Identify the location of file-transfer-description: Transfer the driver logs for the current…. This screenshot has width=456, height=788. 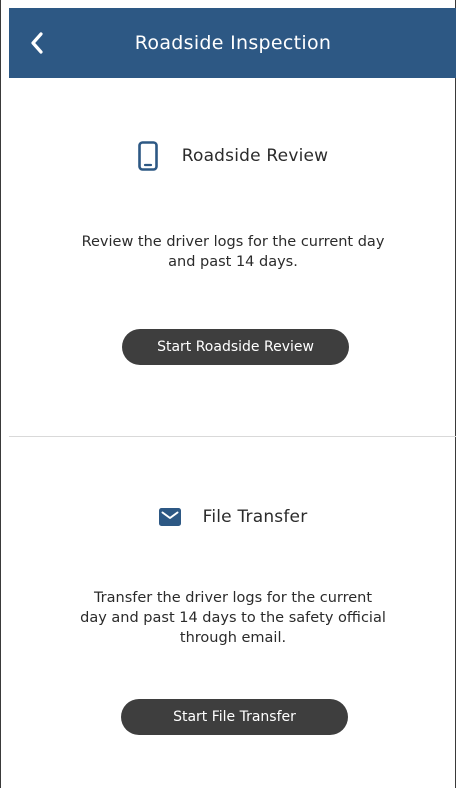
(232, 618).